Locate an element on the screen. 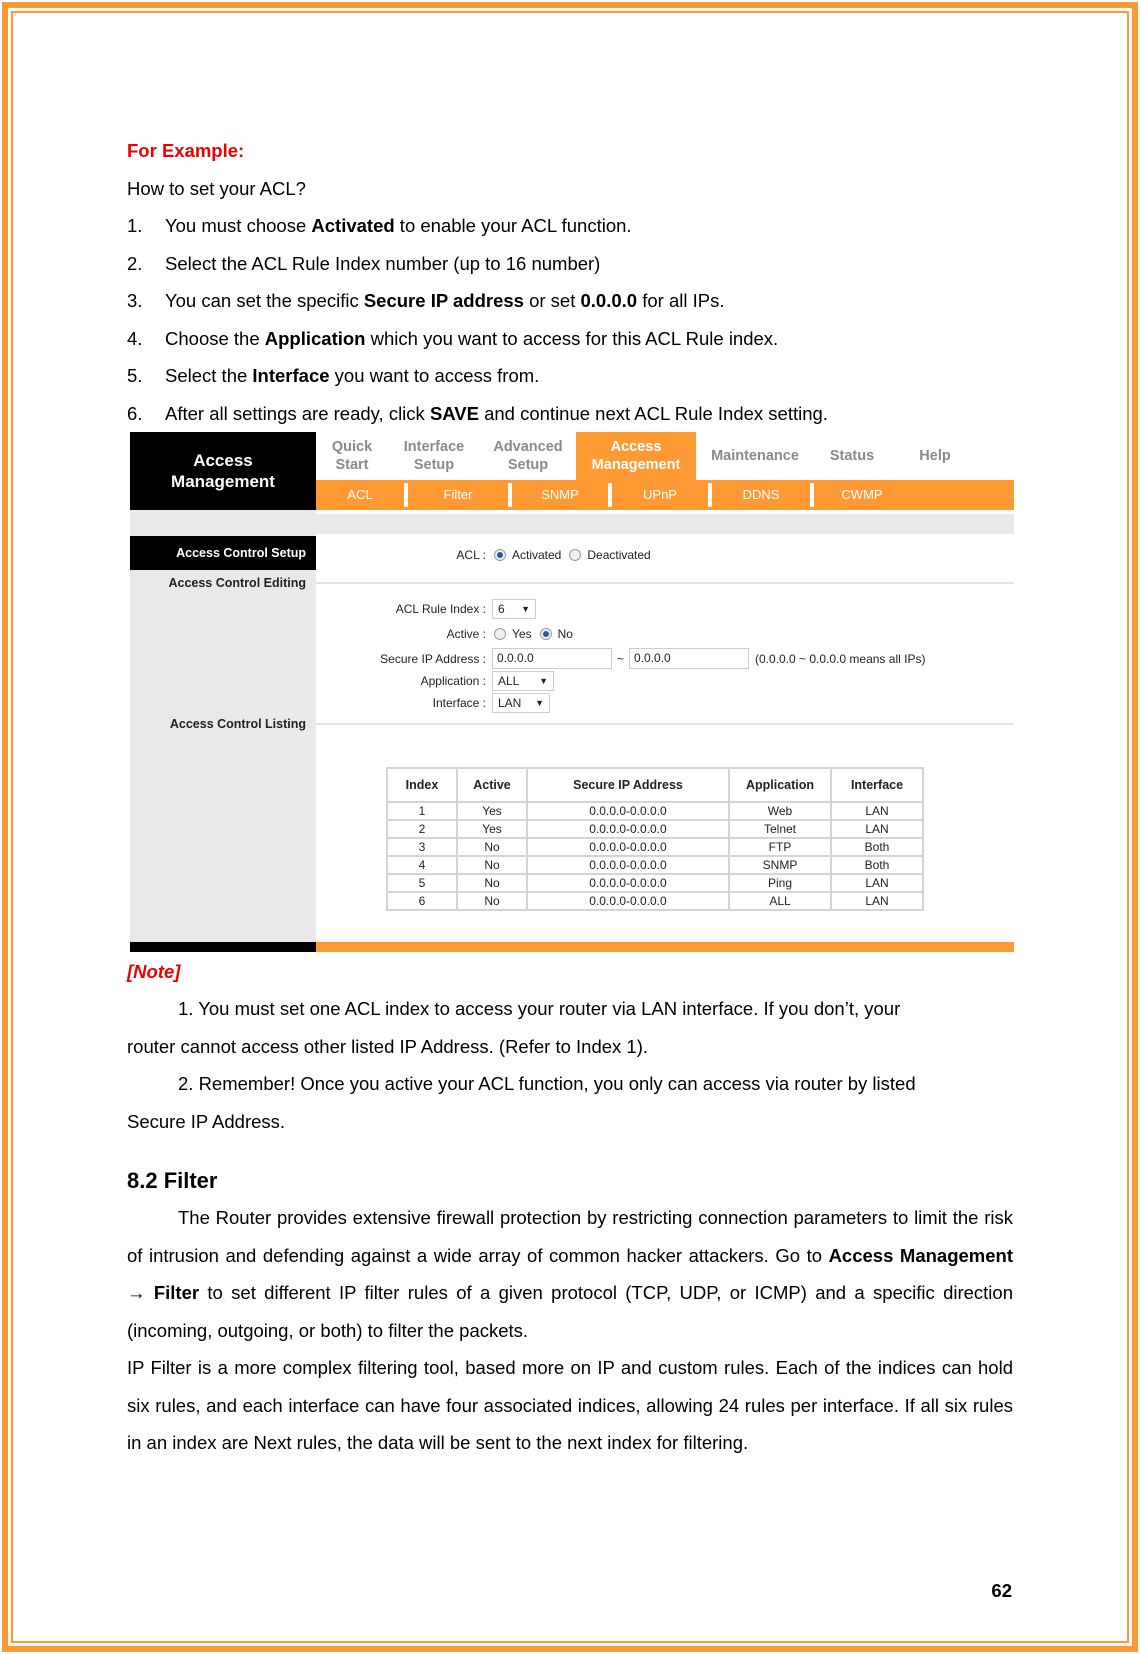 The height and width of the screenshot is (1654, 1140). table-cell: 4 is located at coordinates (422, 865).